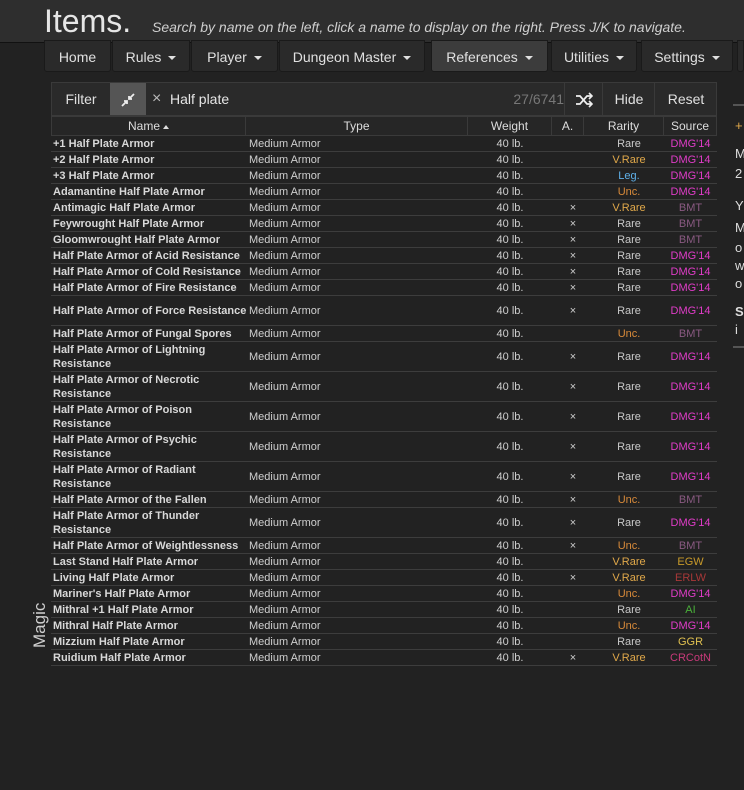  Describe the element at coordinates (352, 56) in the screenshot. I see `nav-dungeon-master: Dungeon Master` at that location.